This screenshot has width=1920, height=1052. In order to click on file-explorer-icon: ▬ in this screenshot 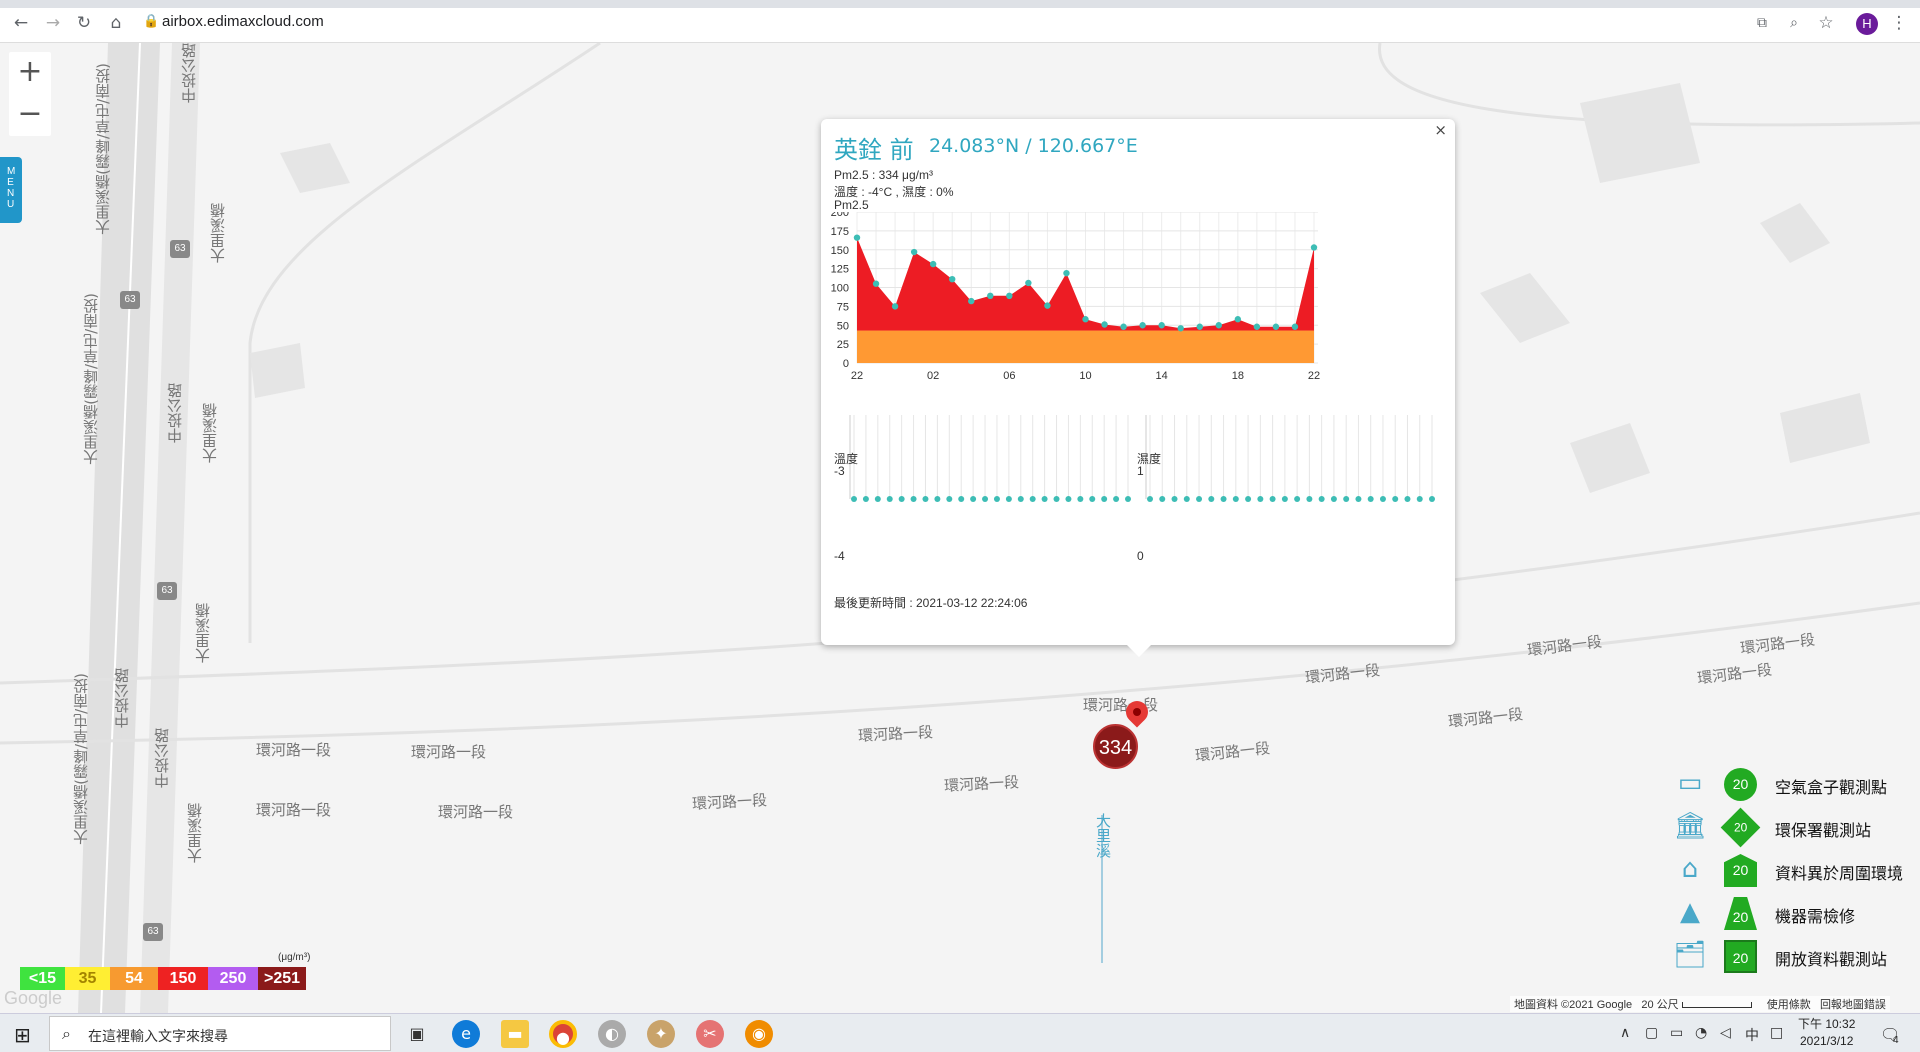, I will do `click(515, 1034)`.